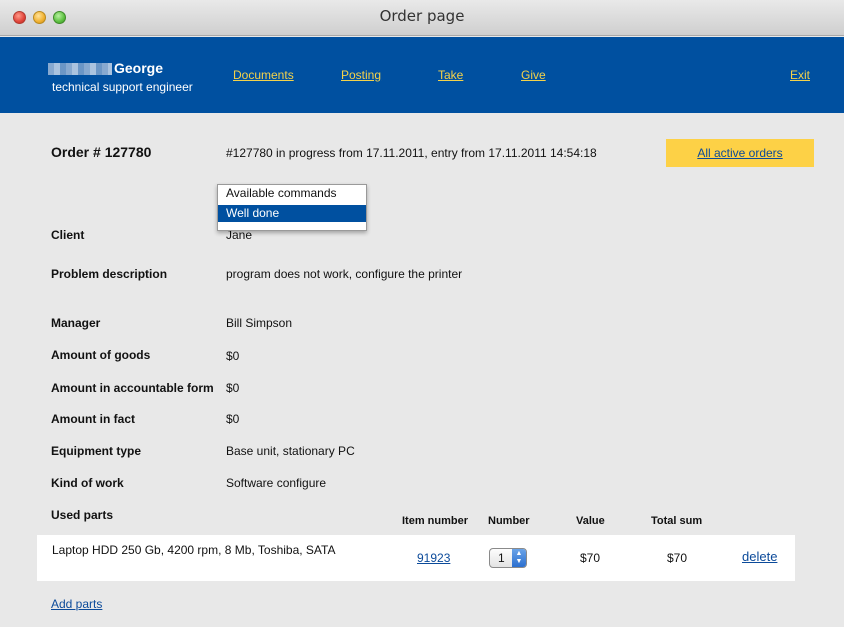  Describe the element at coordinates (292, 193) in the screenshot. I see `commands-option-available: Available commands` at that location.